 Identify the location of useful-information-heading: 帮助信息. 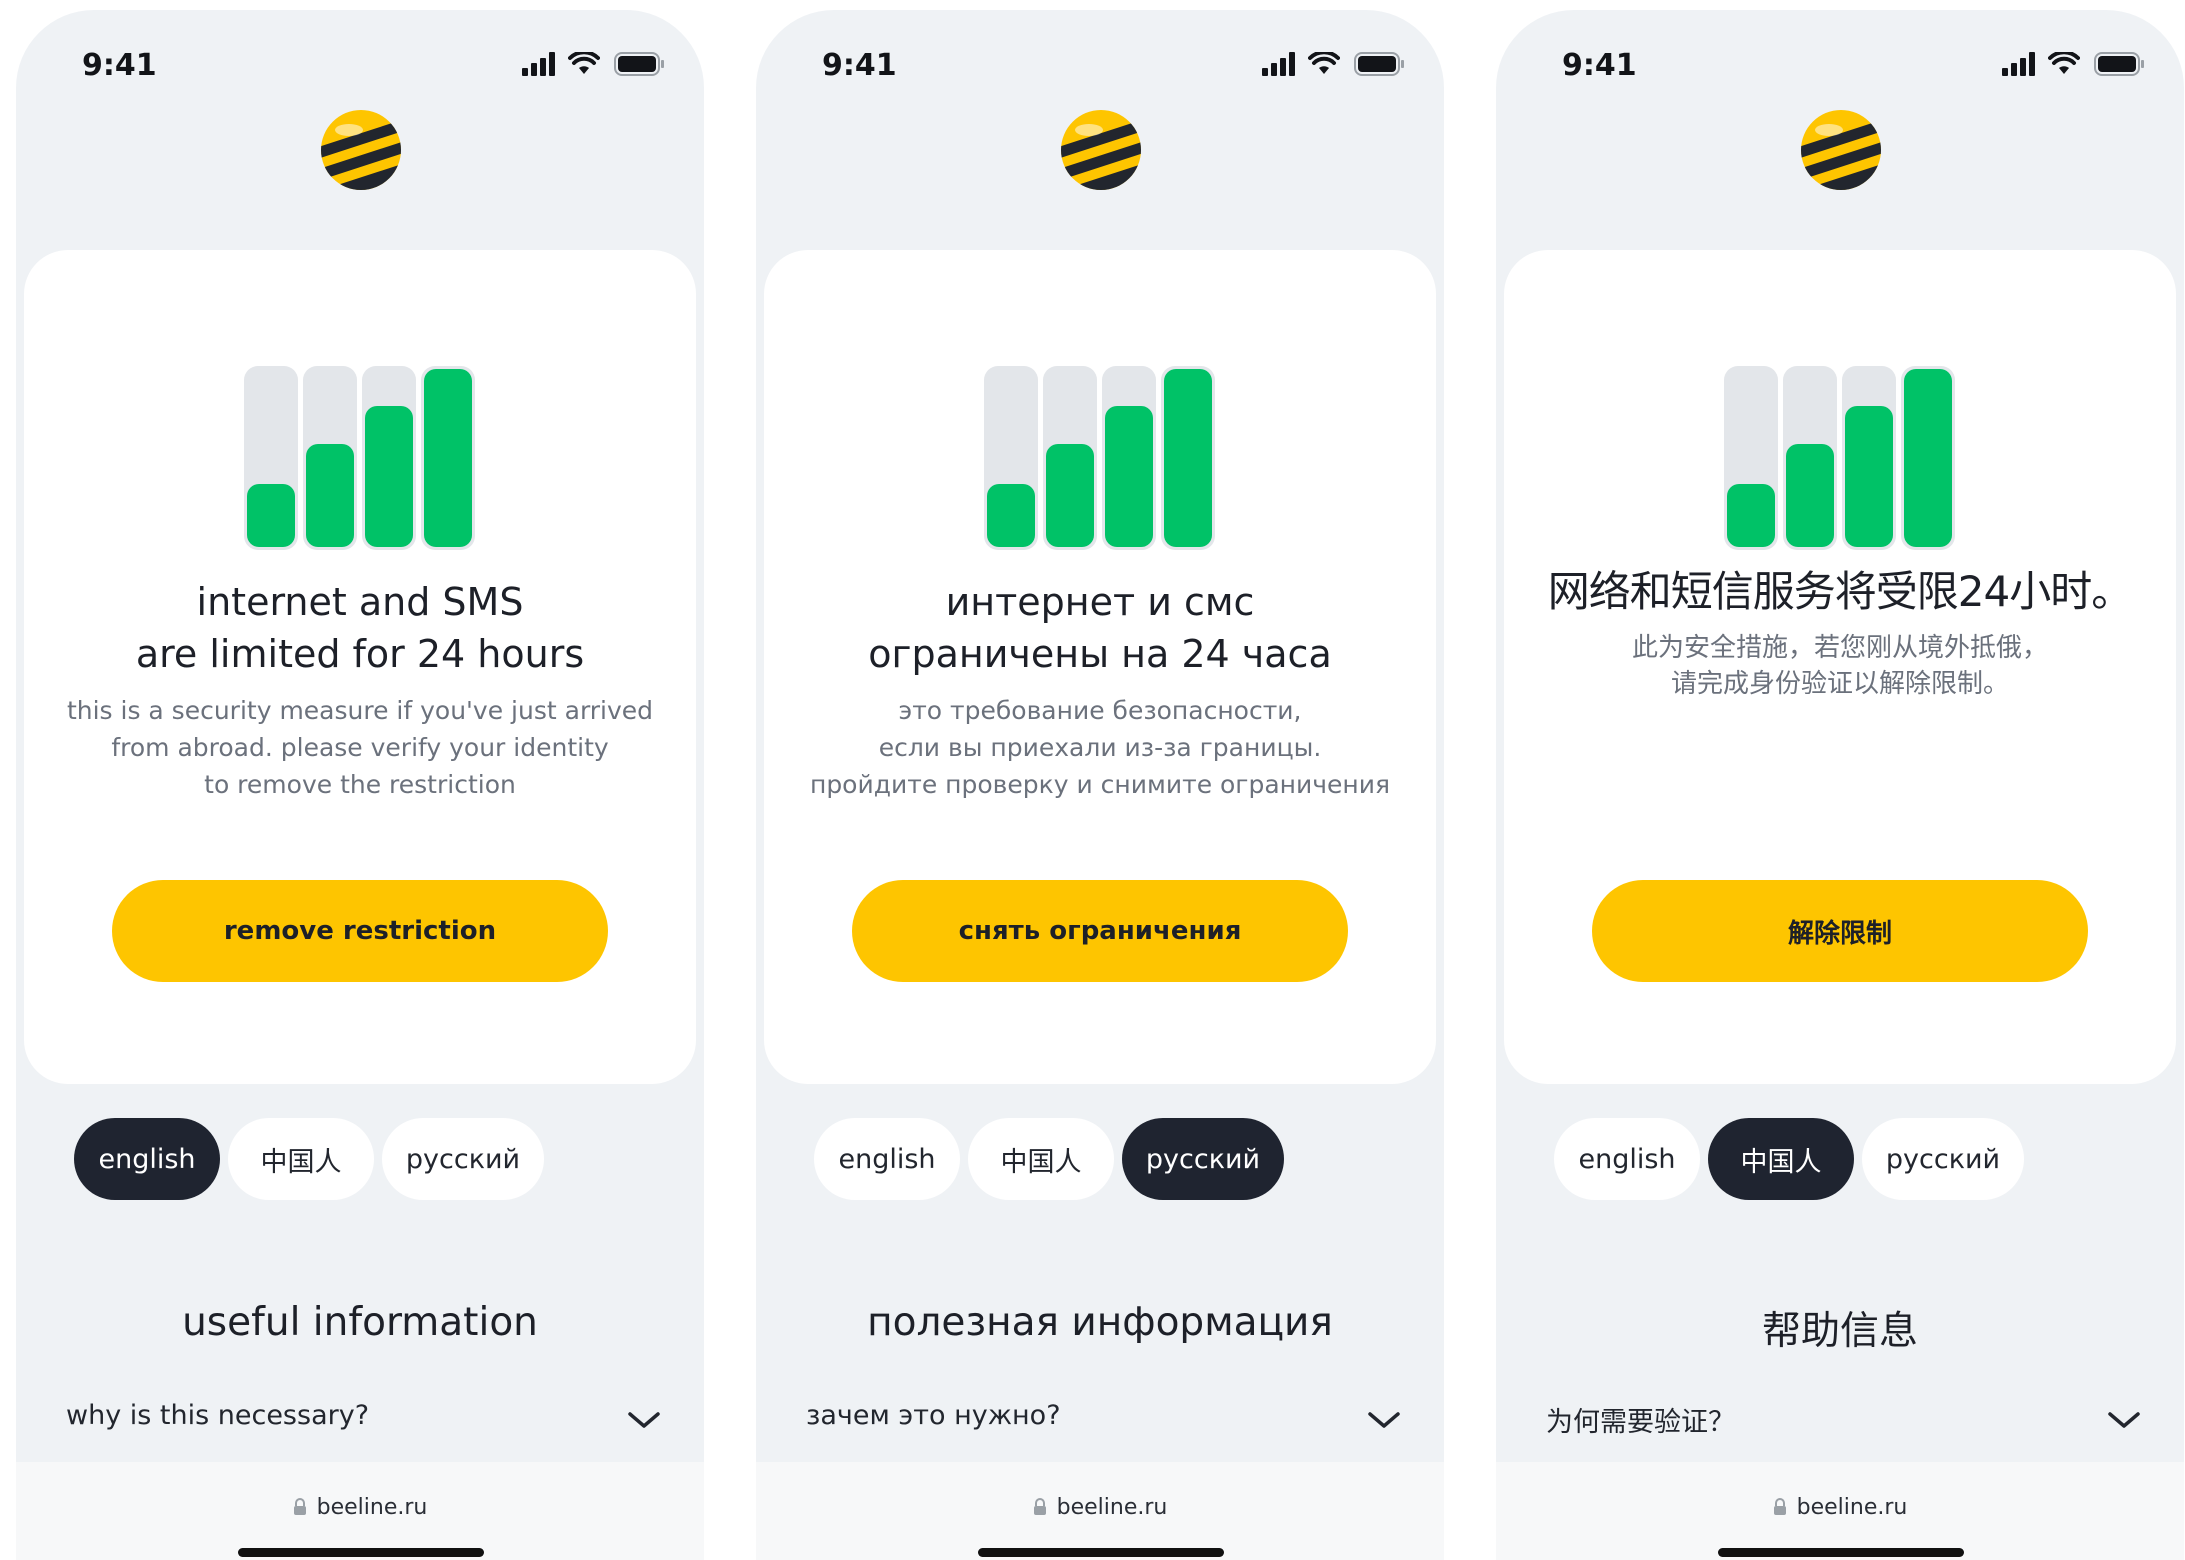
(1839, 1331).